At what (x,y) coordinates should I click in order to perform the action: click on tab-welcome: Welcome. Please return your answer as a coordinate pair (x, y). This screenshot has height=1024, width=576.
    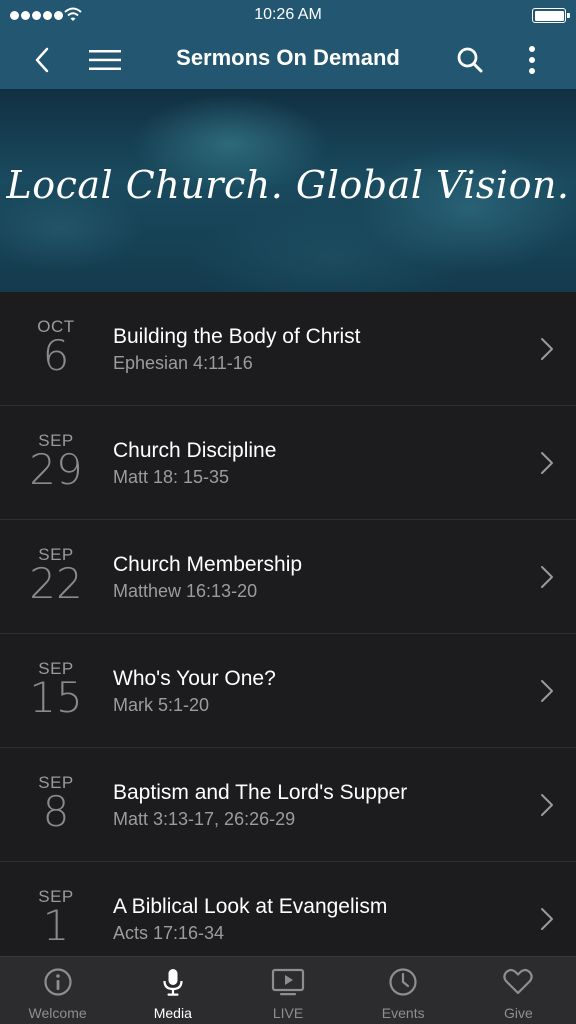
    Looking at the image, I should click on (57, 990).